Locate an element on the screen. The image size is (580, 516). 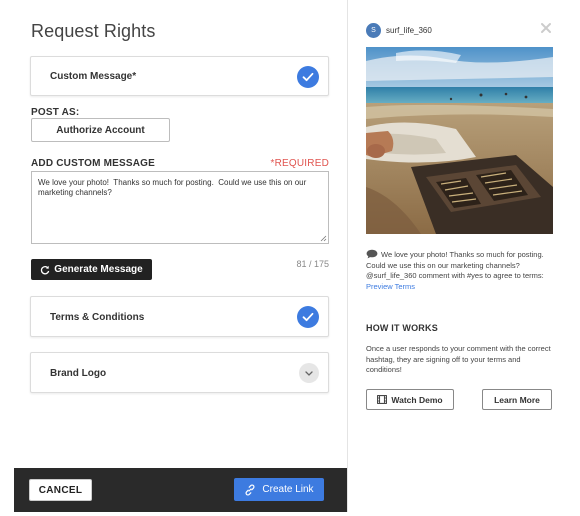
link-icon is located at coordinates (250, 489).